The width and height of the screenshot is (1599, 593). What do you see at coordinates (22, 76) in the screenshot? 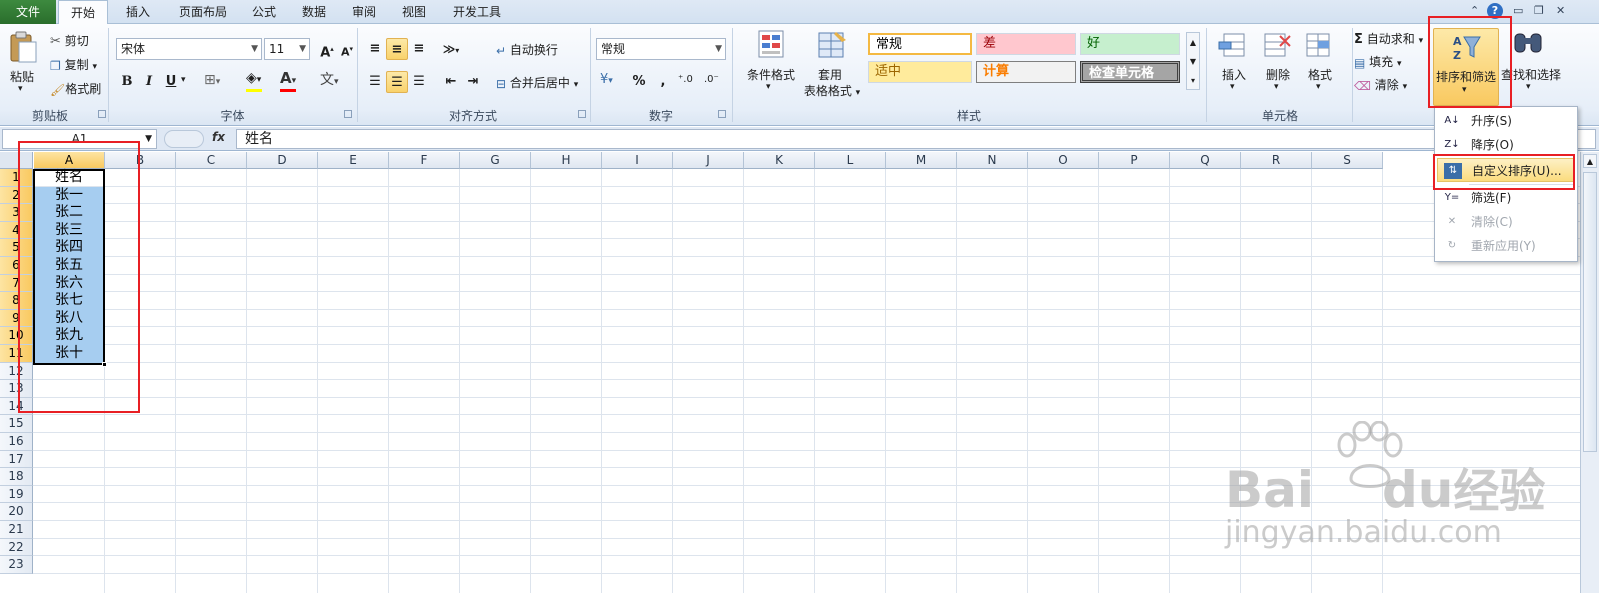
I see `paste-button: 粘贴` at bounding box center [22, 76].